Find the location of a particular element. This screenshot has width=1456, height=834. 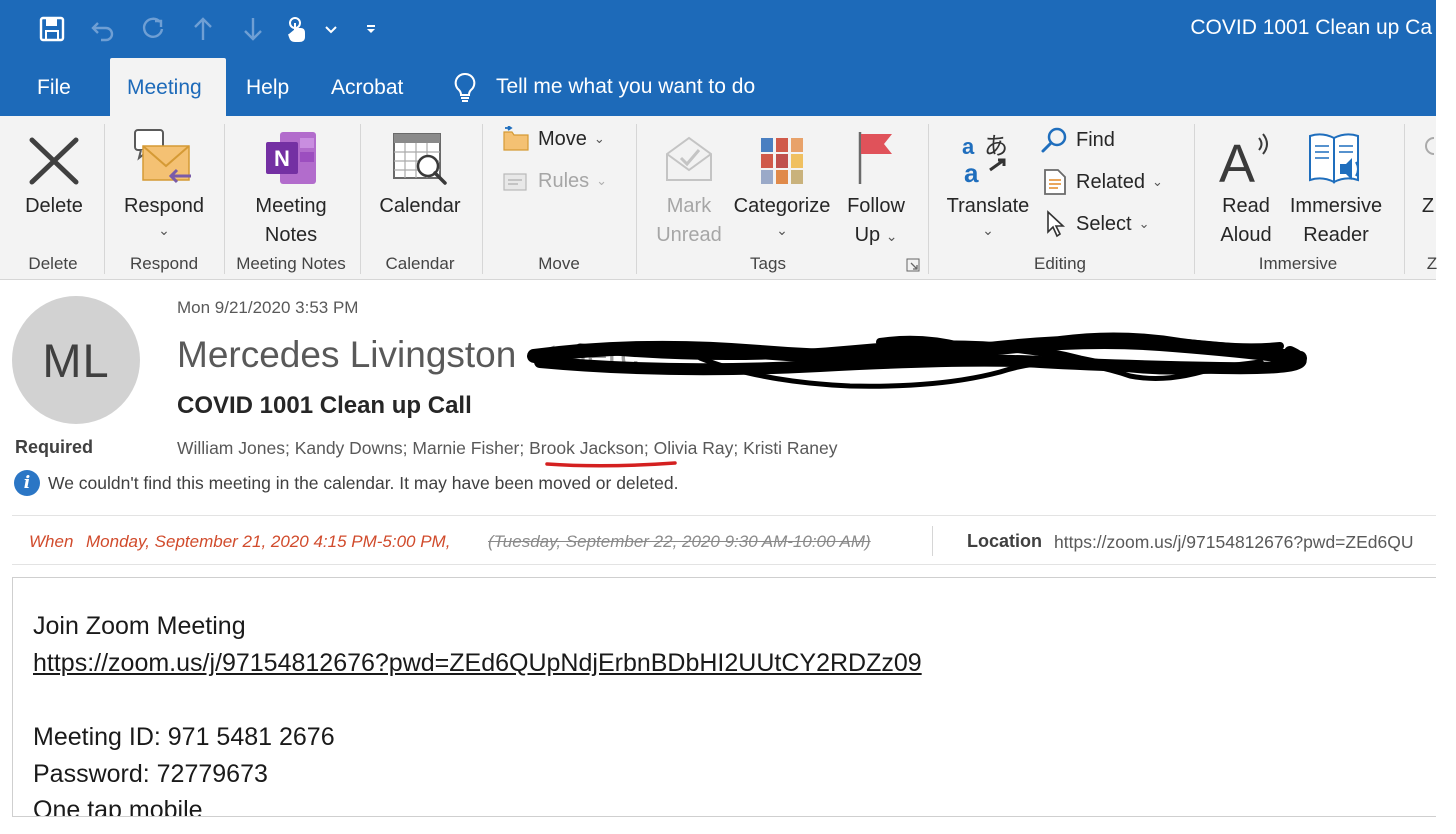

find-label: Find is located at coordinates (1095, 139).